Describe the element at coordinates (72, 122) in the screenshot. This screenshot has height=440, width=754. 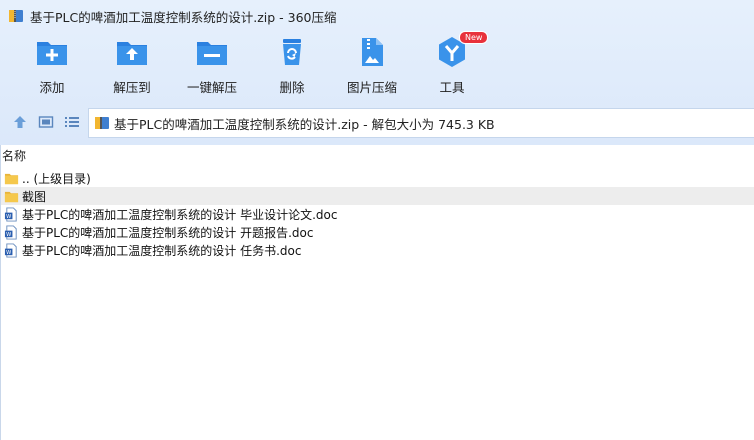
I see `list-view-icon` at that location.